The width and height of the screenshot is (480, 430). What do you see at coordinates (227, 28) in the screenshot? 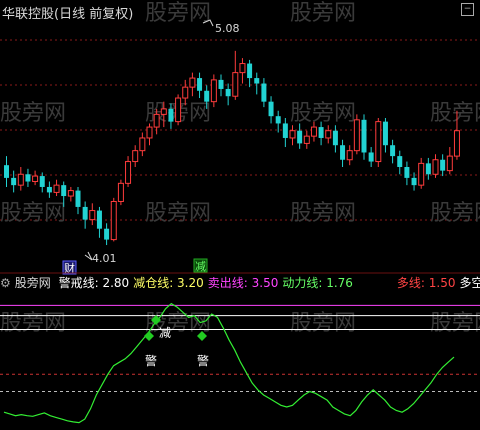
I see `high-label: 5.08` at bounding box center [227, 28].